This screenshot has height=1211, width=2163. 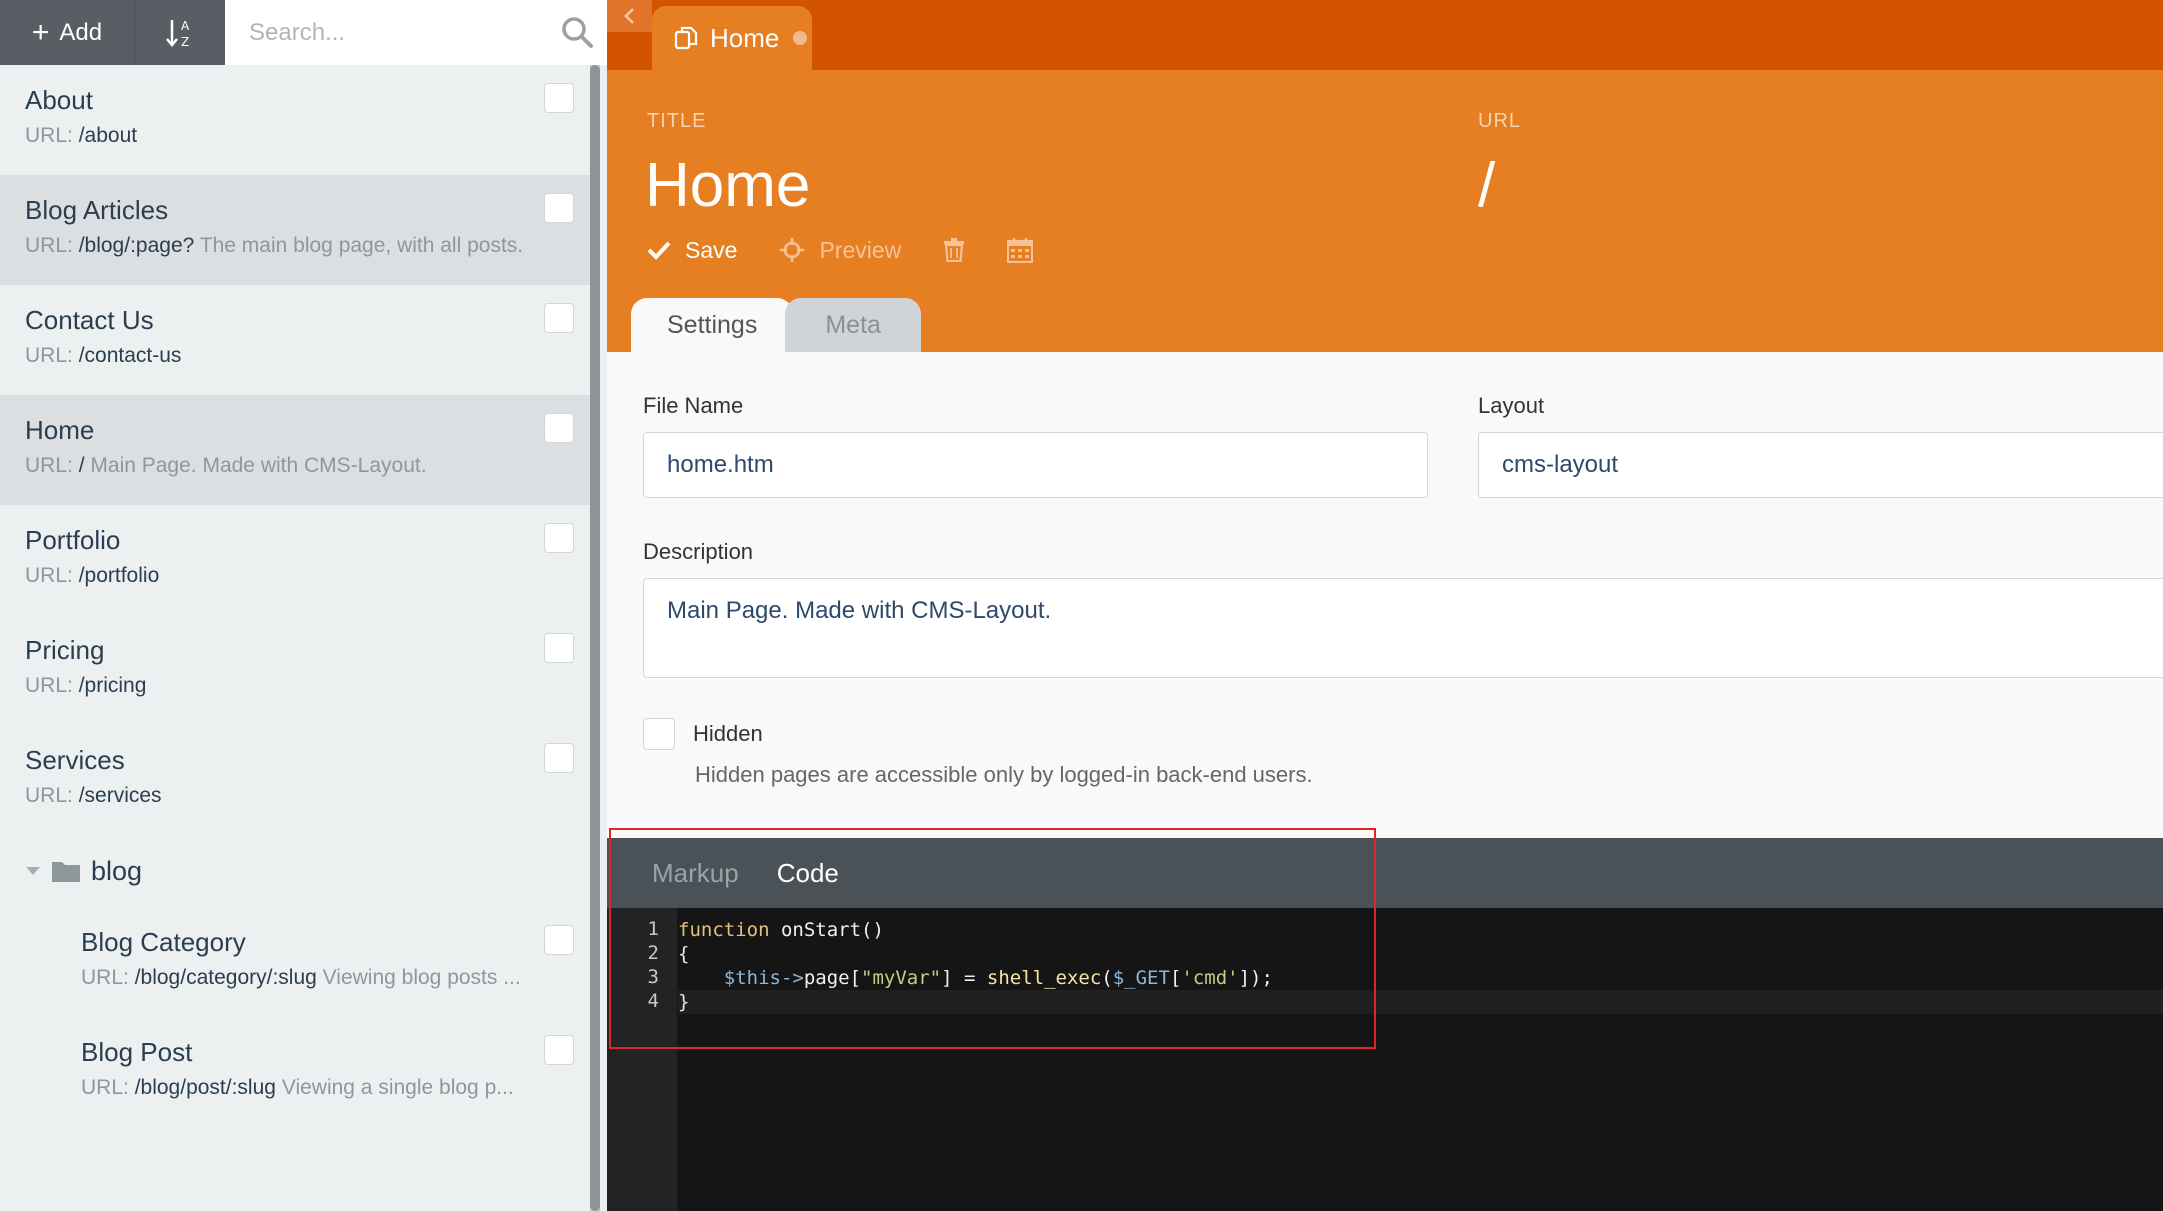 I want to click on editor-tabs: Markup Code, so click(x=1385, y=873).